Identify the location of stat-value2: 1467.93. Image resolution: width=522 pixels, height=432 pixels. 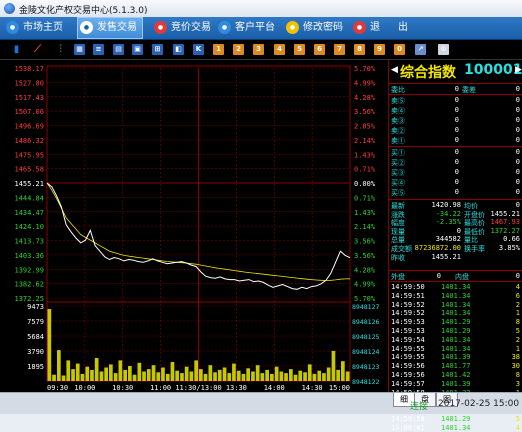
(505, 222).